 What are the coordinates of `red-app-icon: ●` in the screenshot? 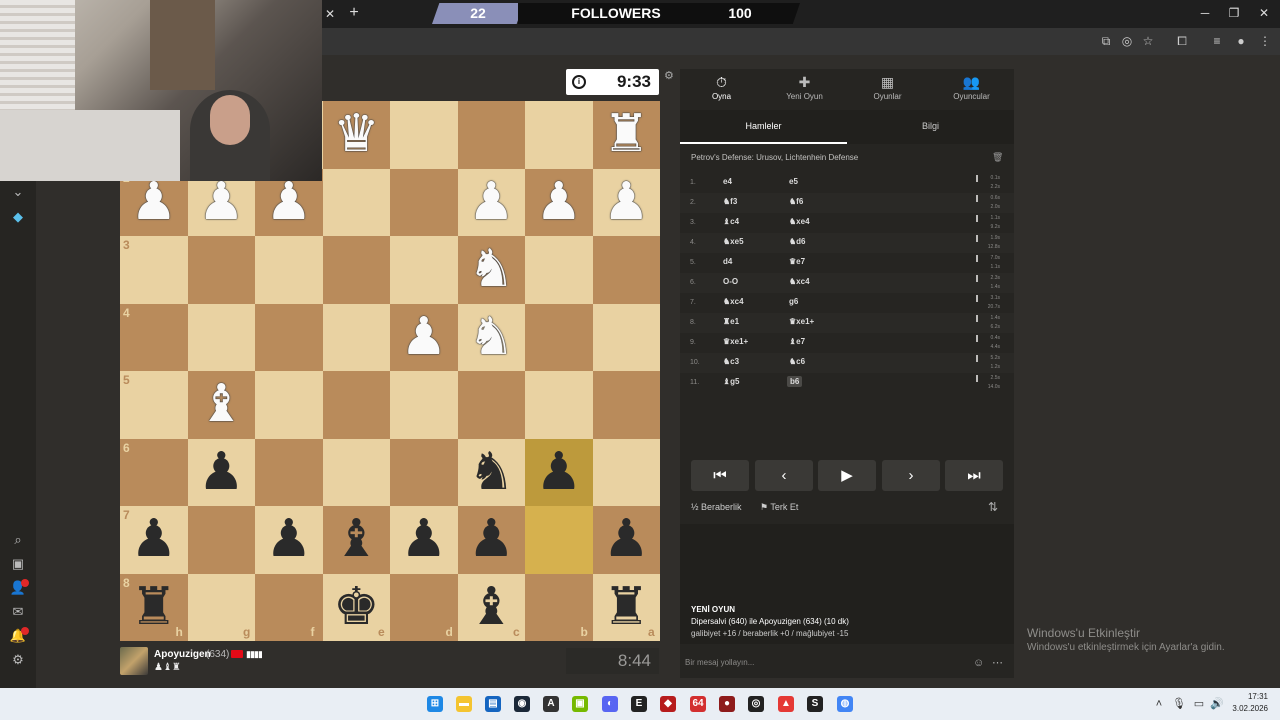 It's located at (727, 704).